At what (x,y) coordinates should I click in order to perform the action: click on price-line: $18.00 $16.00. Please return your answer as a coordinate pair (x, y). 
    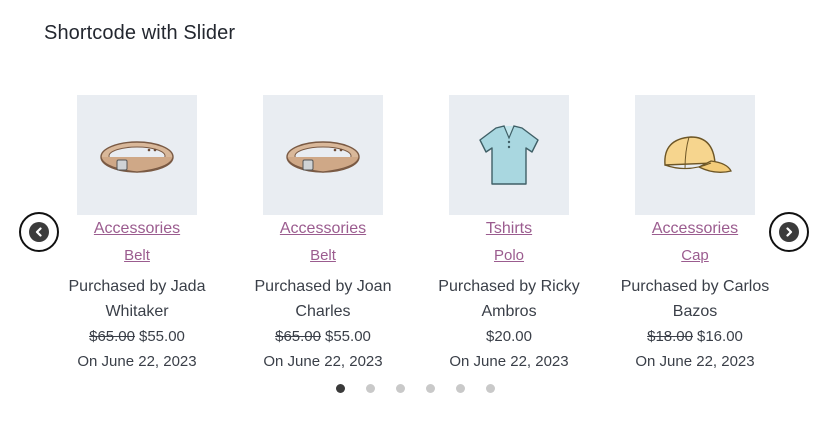
    Looking at the image, I should click on (695, 337).